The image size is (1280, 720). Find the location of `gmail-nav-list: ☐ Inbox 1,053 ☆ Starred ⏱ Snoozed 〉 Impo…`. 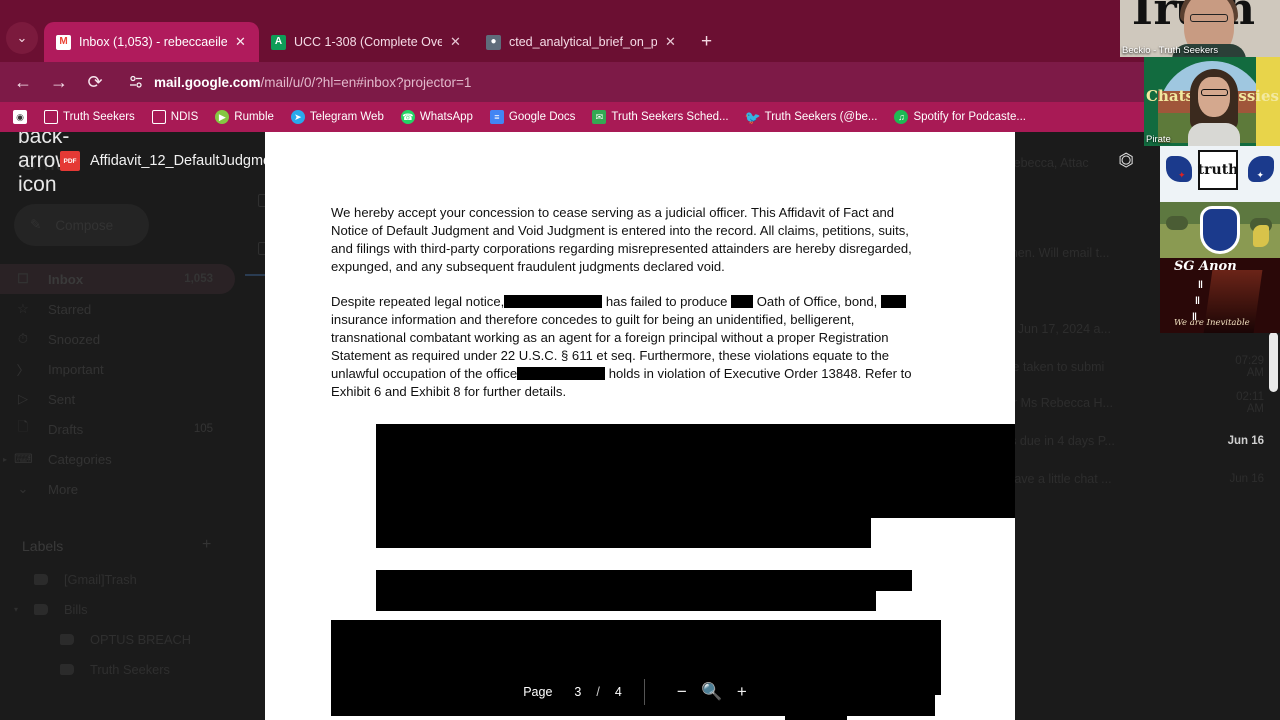

gmail-nav-list: ☐ Inbox 1,053 ☆ Starred ⏱ Snoozed 〉 Impo… is located at coordinates (117, 384).